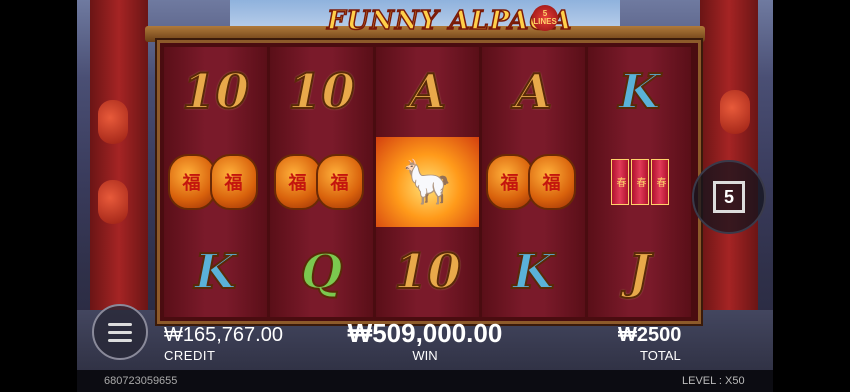 This screenshot has height=392, width=850. I want to click on reel-symbol: J, so click(639, 272).